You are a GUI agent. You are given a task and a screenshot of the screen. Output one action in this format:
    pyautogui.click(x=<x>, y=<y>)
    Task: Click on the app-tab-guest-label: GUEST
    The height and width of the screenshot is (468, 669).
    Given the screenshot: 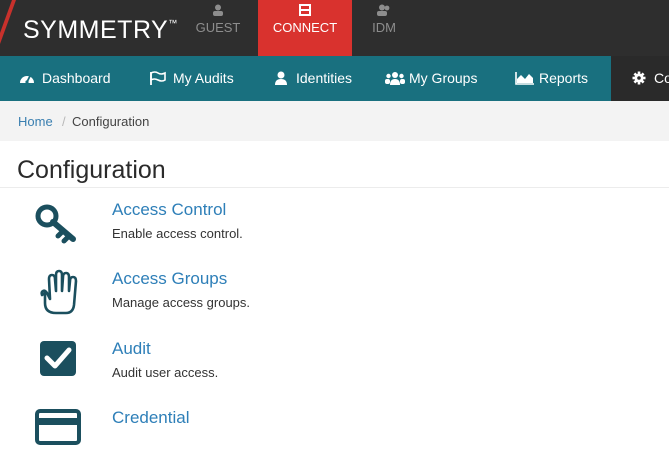 What is the action you would take?
    pyautogui.click(x=218, y=27)
    